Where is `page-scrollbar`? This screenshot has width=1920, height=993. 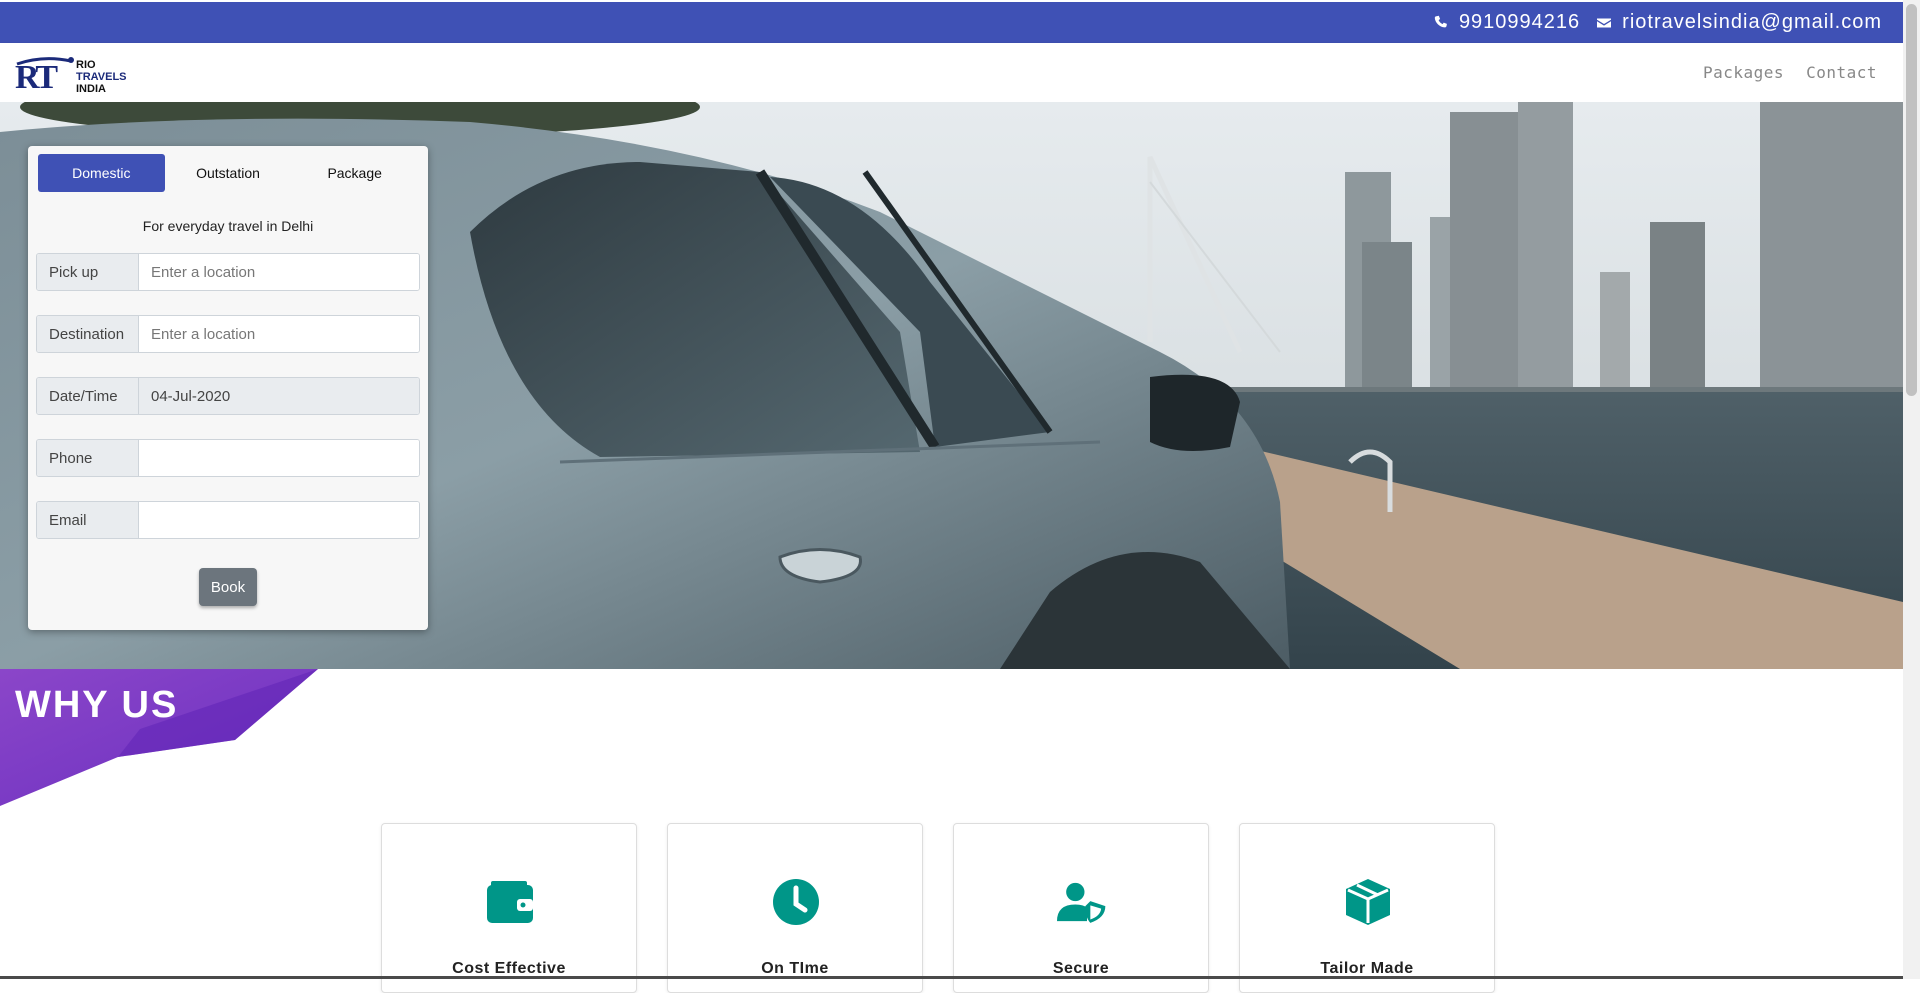
page-scrollbar is located at coordinates (1911, 489).